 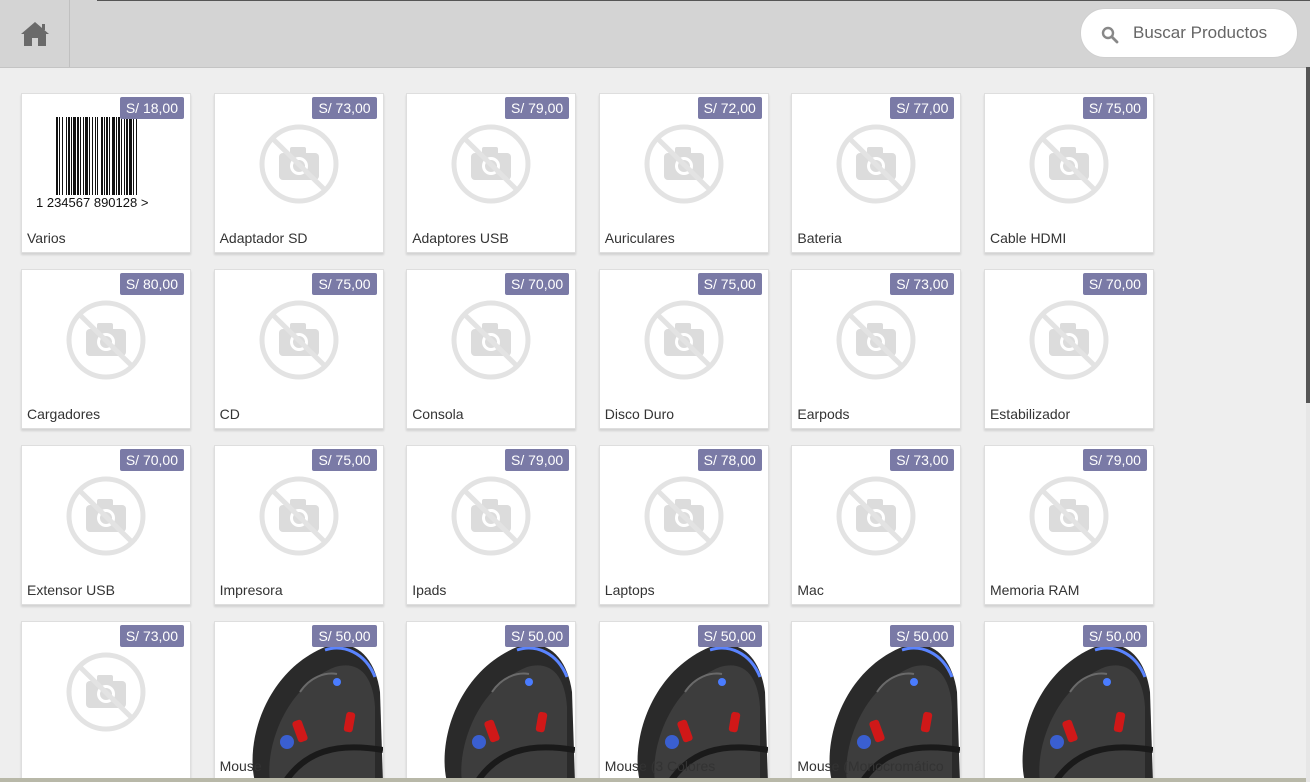 I want to click on product-tile: S/ 80,00 Cargadores, so click(x=106, y=349).